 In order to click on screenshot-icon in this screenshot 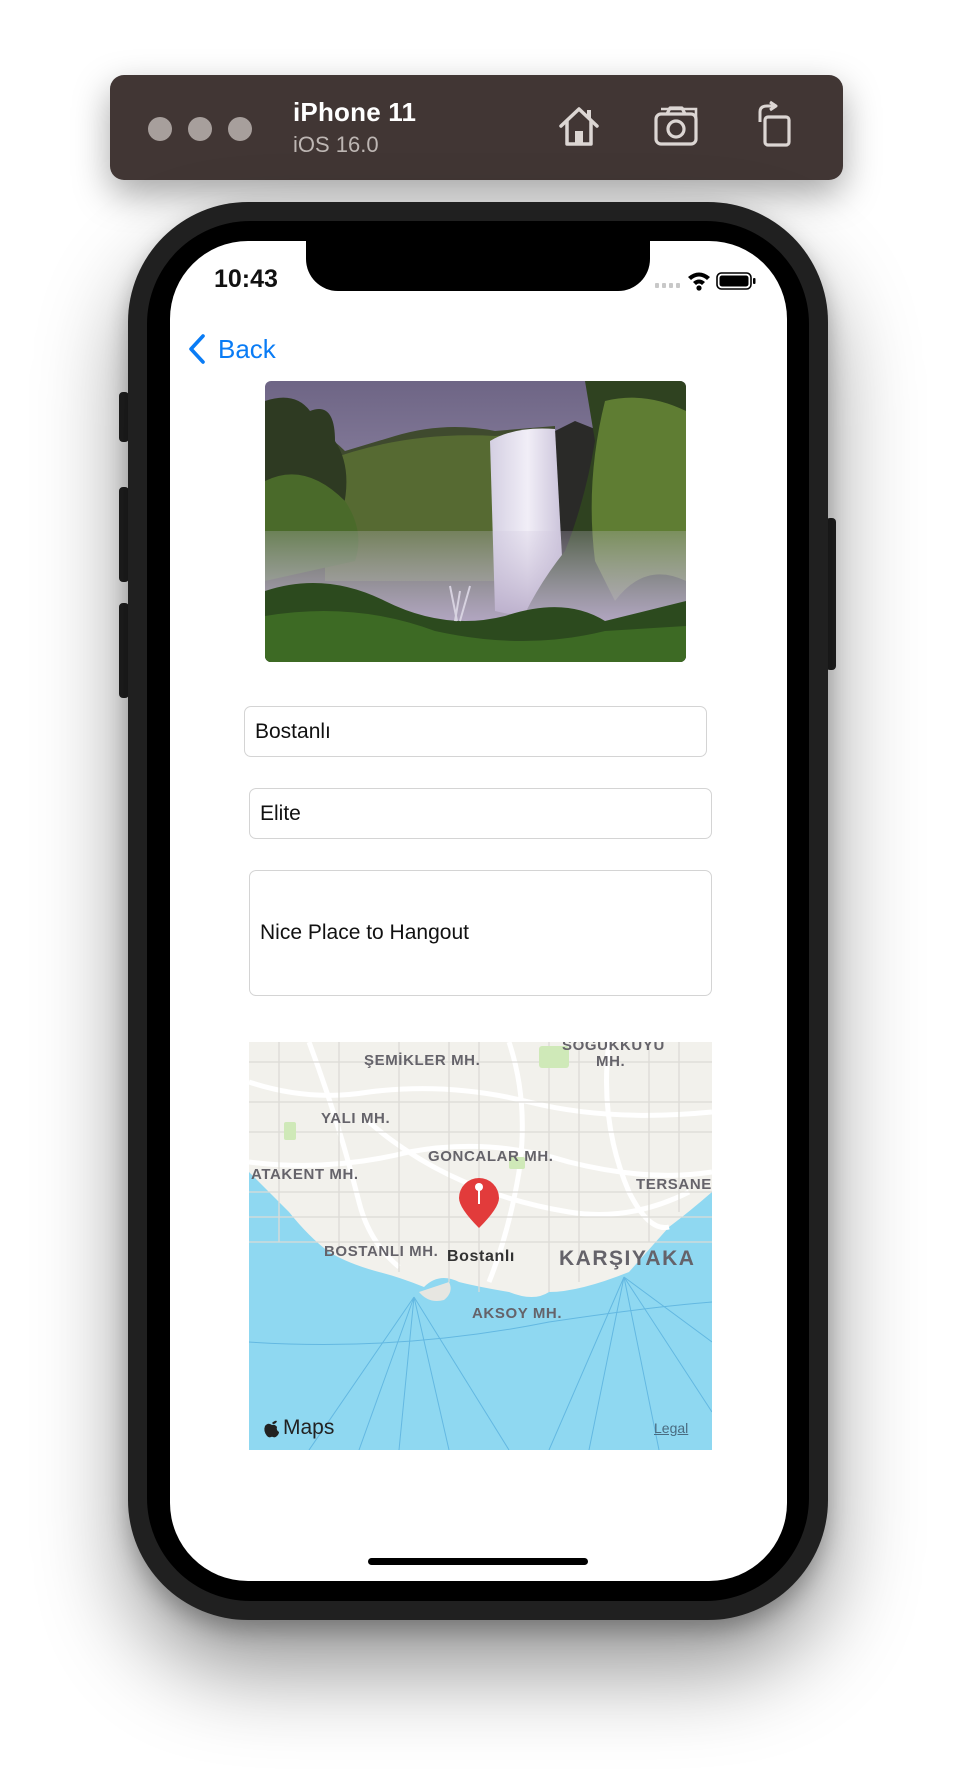, I will do `click(677, 126)`.